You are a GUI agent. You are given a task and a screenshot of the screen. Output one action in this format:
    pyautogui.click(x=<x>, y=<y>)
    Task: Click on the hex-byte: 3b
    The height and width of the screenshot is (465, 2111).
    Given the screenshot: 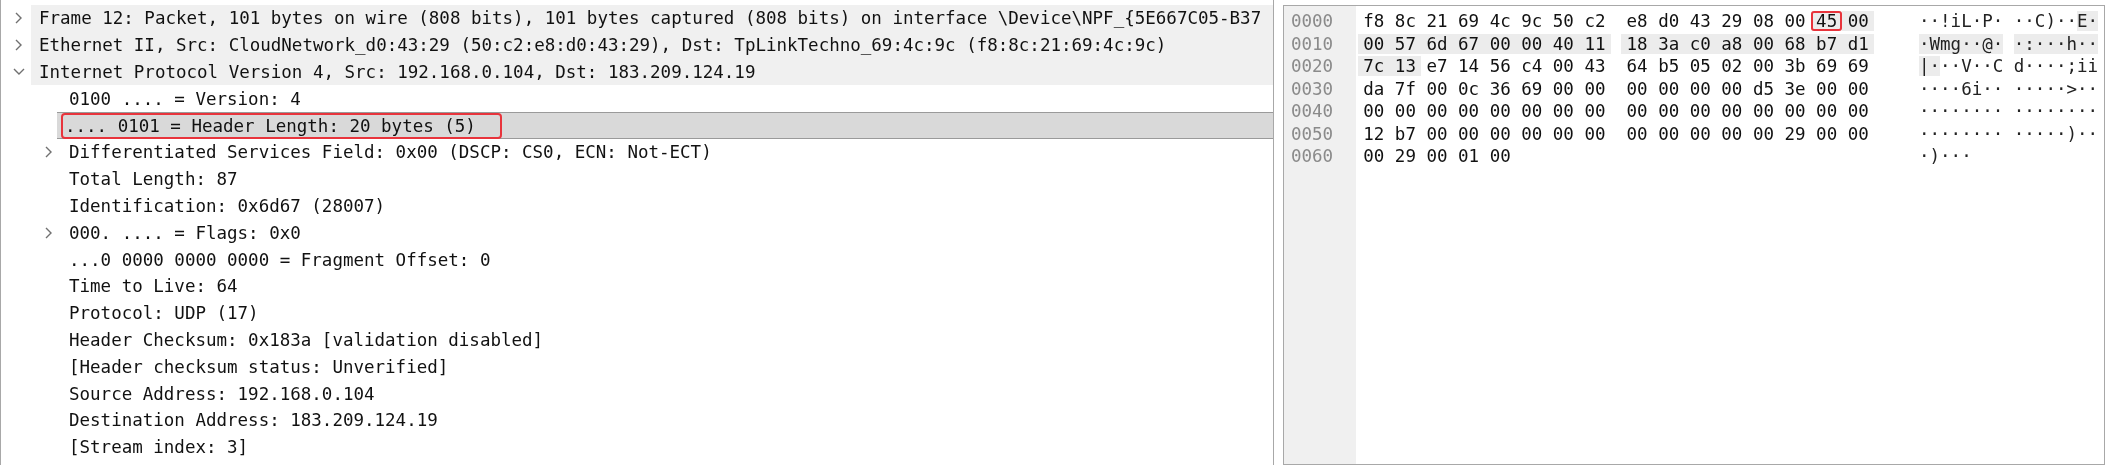 What is the action you would take?
    pyautogui.click(x=1795, y=66)
    